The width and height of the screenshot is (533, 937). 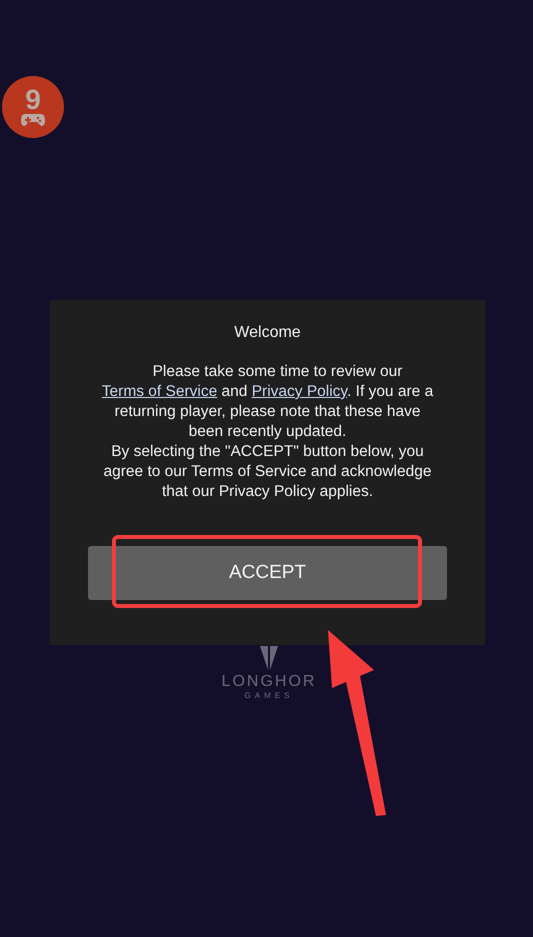 I want to click on badge-number: 9, so click(x=33, y=100).